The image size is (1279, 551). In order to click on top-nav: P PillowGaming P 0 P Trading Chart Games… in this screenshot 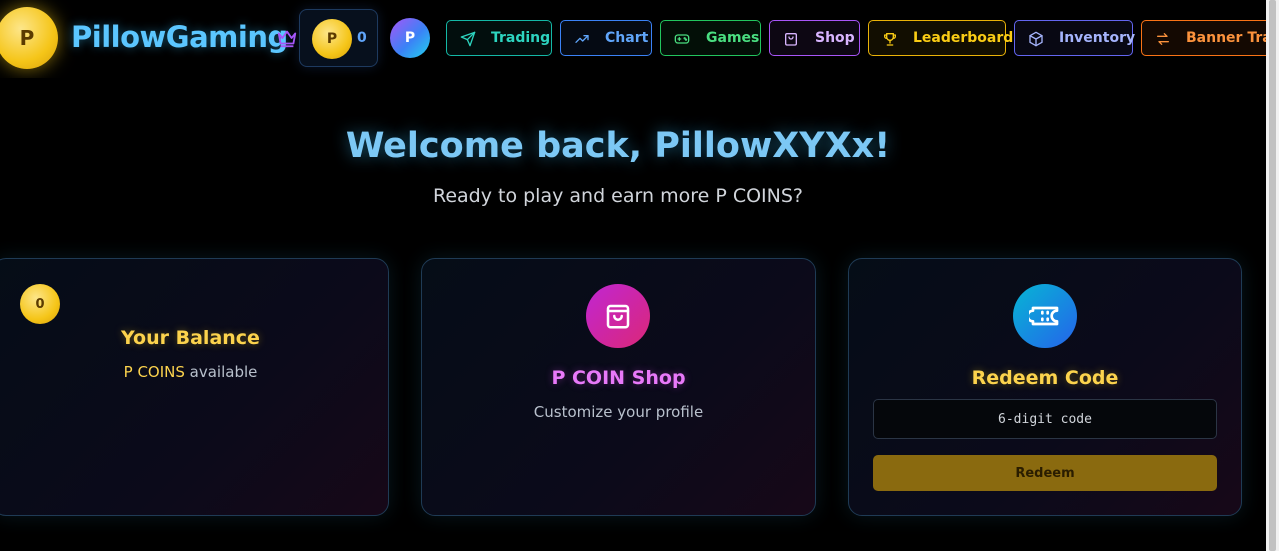, I will do `click(633, 39)`.